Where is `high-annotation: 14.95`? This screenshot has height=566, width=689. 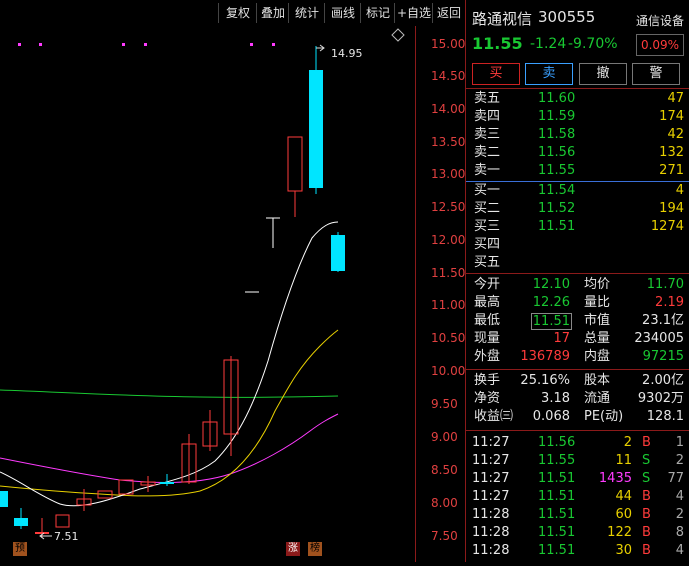
high-annotation: 14.95 is located at coordinates (347, 53).